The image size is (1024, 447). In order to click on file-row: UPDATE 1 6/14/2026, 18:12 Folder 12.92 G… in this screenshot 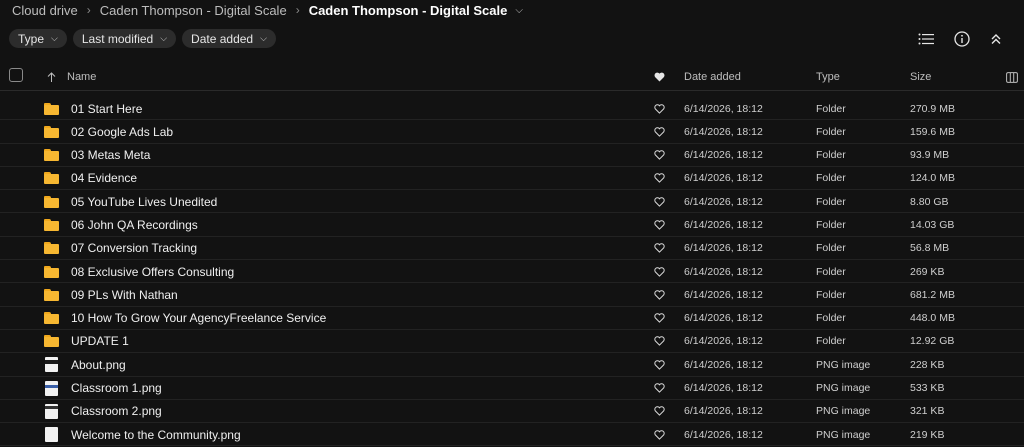, I will do `click(512, 342)`.